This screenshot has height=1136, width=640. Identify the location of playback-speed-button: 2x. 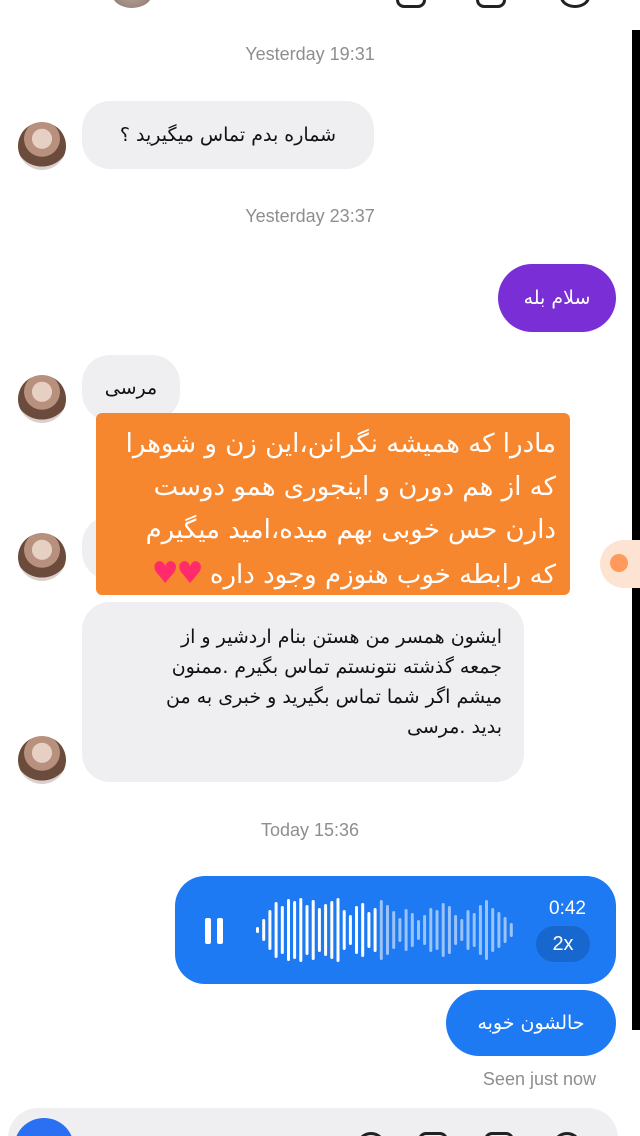
(563, 944).